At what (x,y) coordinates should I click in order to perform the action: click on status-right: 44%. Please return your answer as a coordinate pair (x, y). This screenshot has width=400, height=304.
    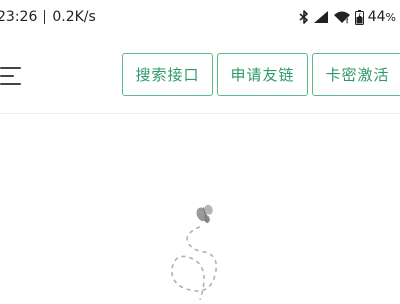
    Looking at the image, I should click on (347, 17).